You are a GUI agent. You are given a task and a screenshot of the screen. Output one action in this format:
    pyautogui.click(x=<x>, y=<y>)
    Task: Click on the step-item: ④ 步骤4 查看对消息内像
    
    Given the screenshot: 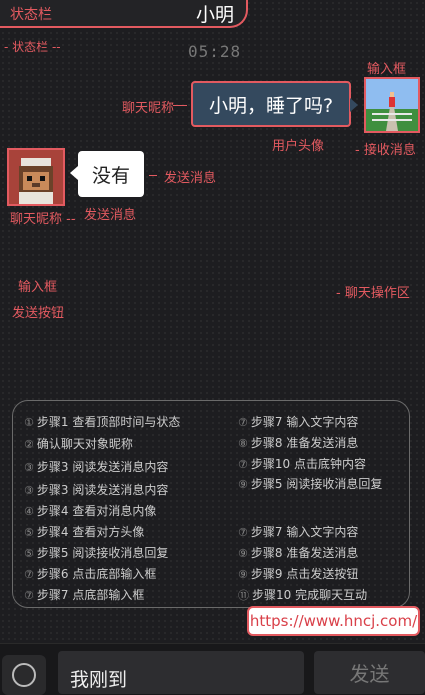 What is the action you would take?
    pyautogui.click(x=90, y=511)
    